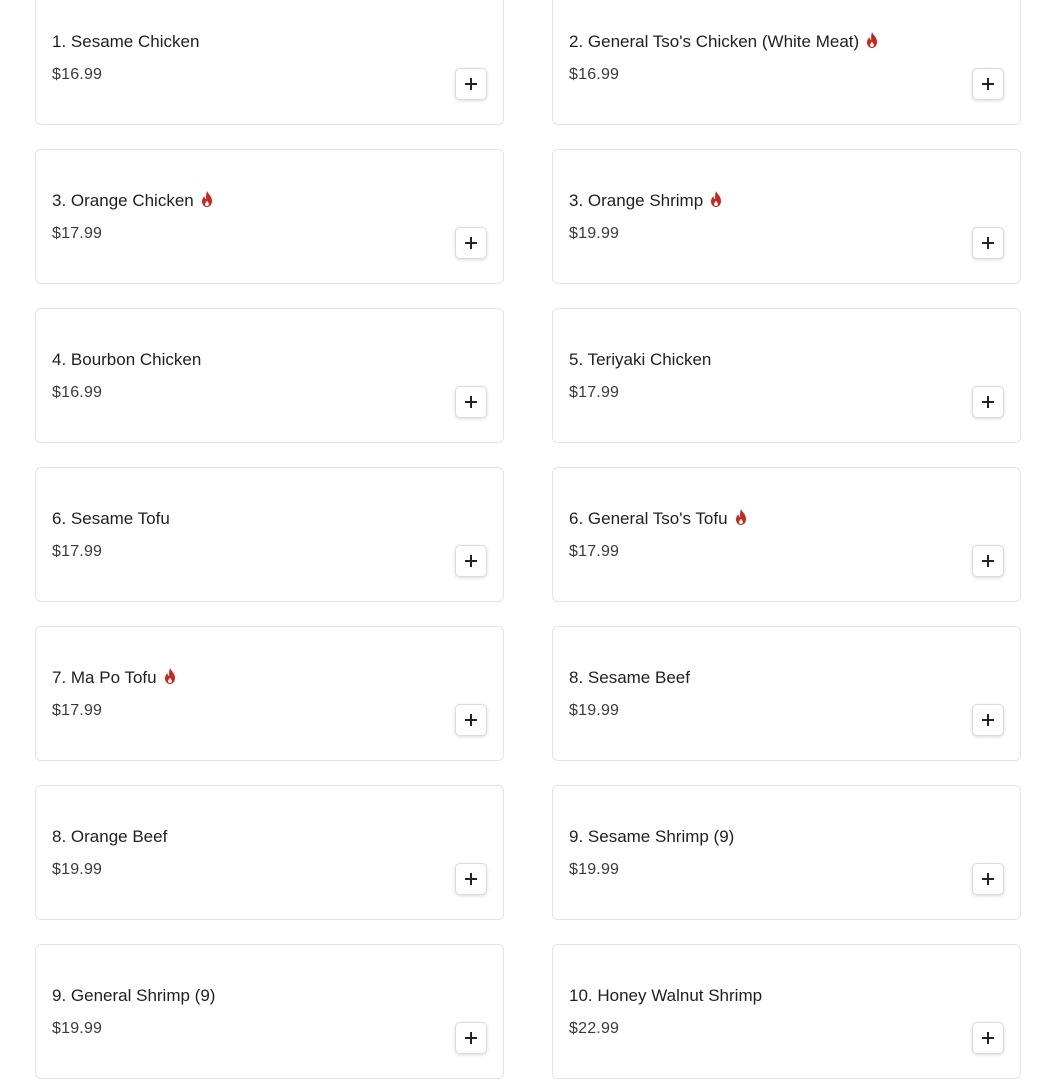 The width and height of the screenshot is (1050, 1091). I want to click on item-title: 5. Teriyaki Chicken, so click(640, 359).